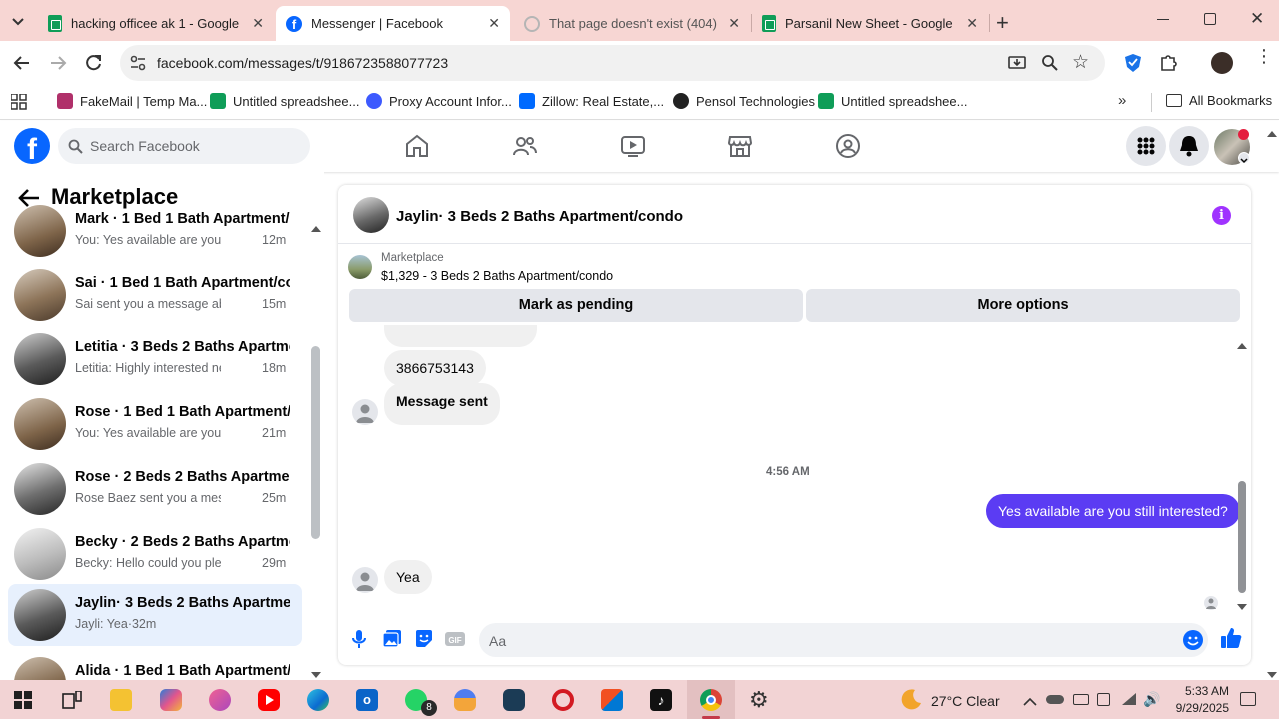 This screenshot has height=719, width=1279. I want to click on facebook-search-input: Search Facebook, so click(184, 146).